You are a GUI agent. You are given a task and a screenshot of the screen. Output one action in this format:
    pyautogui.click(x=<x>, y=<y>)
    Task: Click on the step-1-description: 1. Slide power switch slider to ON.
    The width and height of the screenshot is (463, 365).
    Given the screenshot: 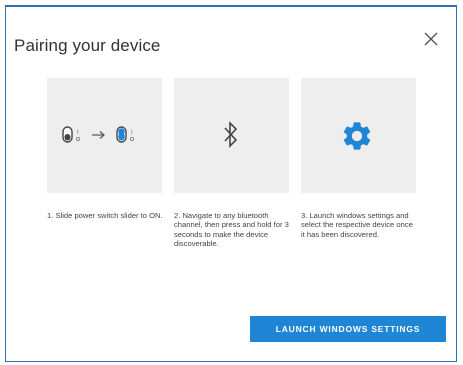 What is the action you would take?
    pyautogui.click(x=105, y=215)
    